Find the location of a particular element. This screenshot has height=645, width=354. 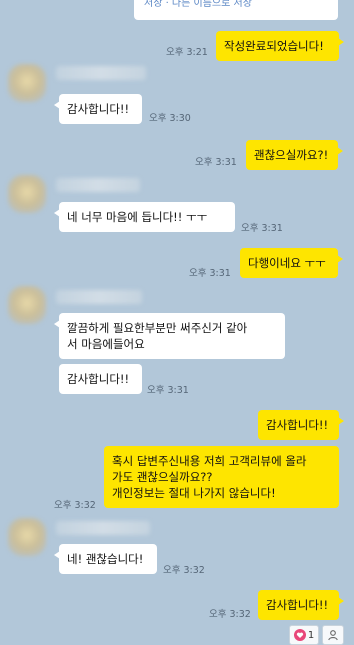

like-button: 1 is located at coordinates (304, 635).